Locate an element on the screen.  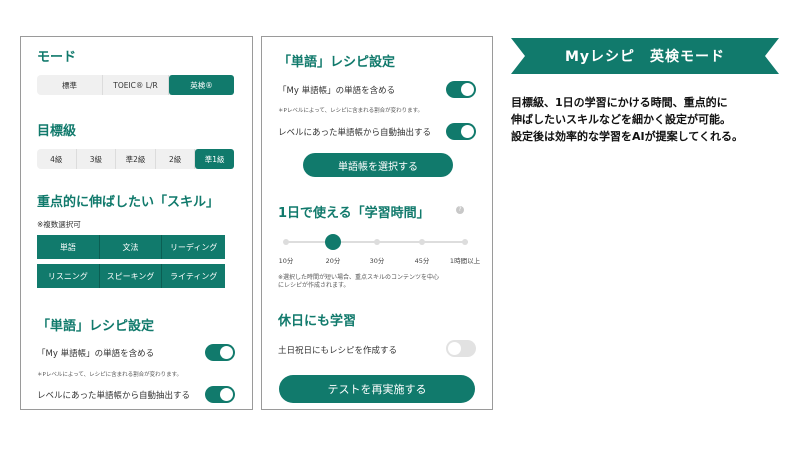
mode-heading: モード is located at coordinates (57, 57).